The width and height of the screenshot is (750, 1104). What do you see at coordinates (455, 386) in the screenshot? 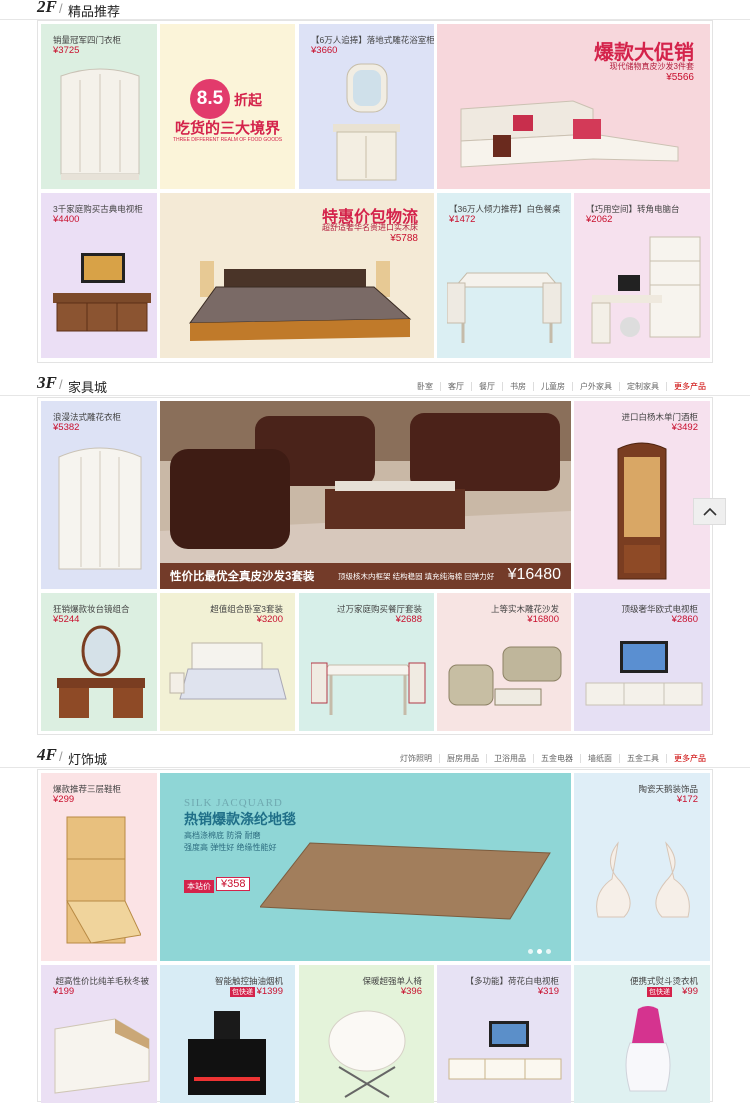
I see `category-link: 客厅` at bounding box center [455, 386].